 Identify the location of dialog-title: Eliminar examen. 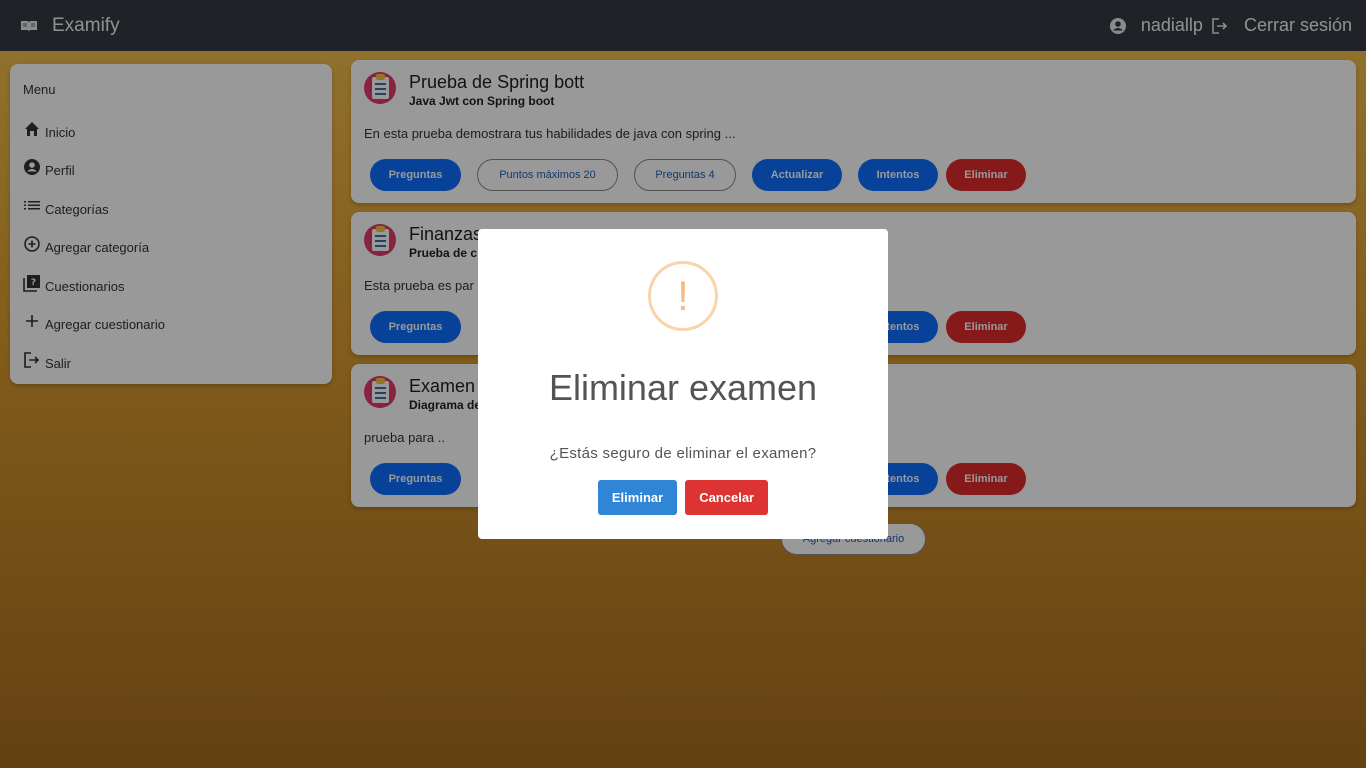
(683, 387).